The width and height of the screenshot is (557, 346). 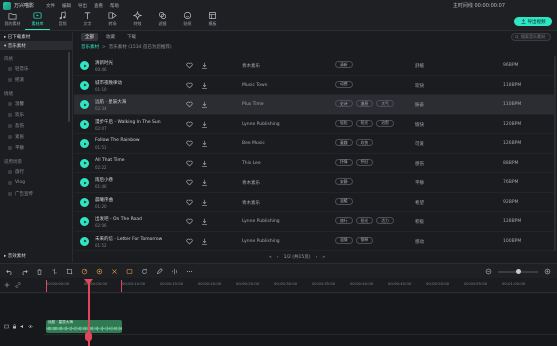 I want to click on sidebar-scrollbar, so click(x=69, y=87).